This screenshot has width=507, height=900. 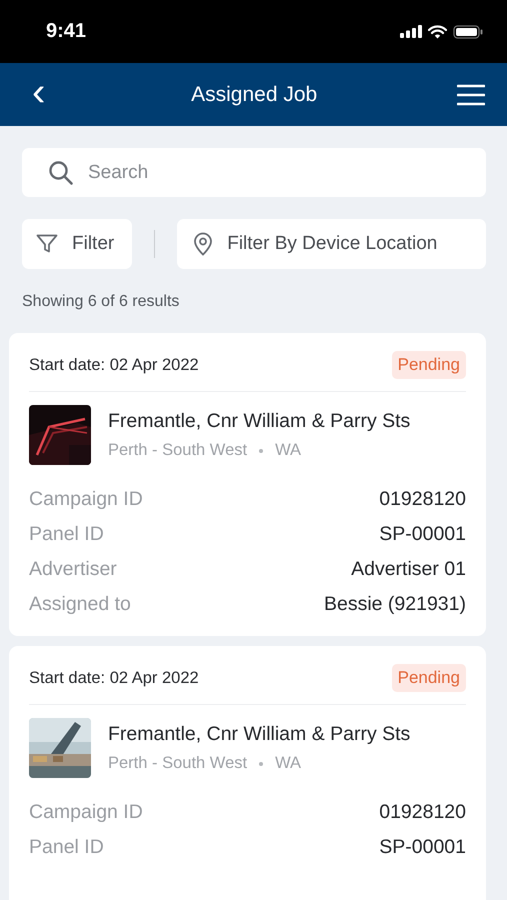 What do you see at coordinates (437, 31) in the screenshot?
I see `wifi-icon` at bounding box center [437, 31].